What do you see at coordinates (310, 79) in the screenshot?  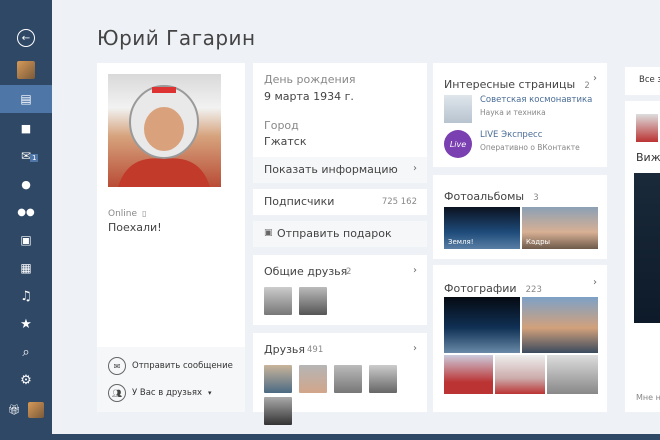 I see `birthday-label: День рождения` at bounding box center [310, 79].